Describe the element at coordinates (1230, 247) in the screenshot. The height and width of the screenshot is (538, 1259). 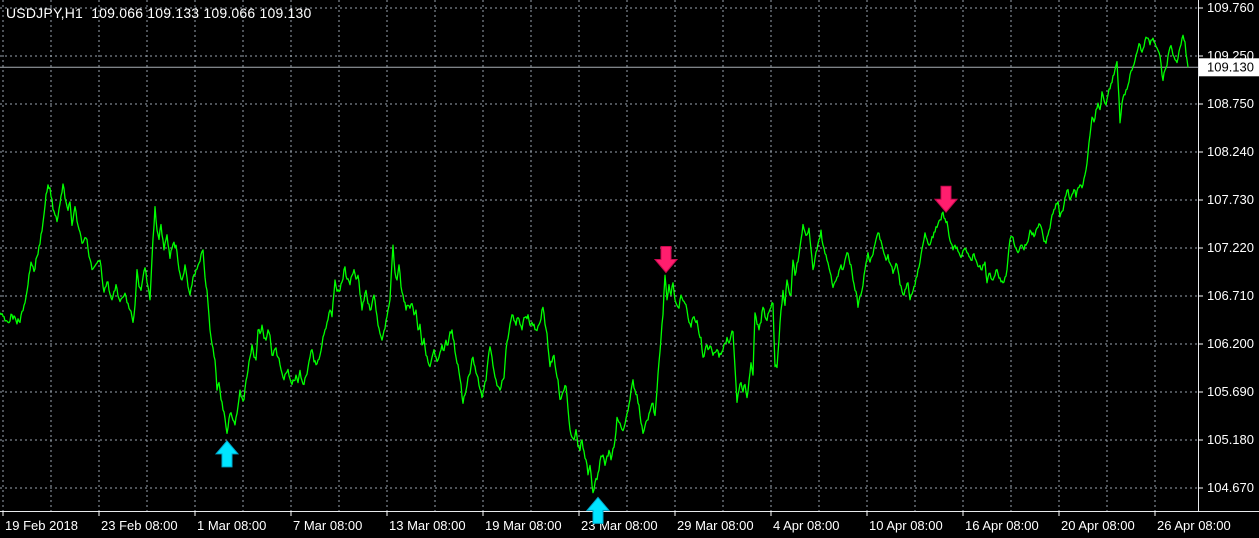
I see `y-axis-label: 107.220` at that location.